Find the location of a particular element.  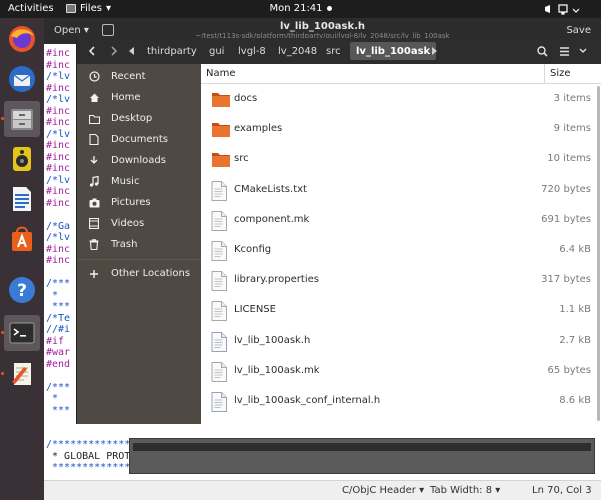

thunderbird-icon is located at coordinates (22, 79).